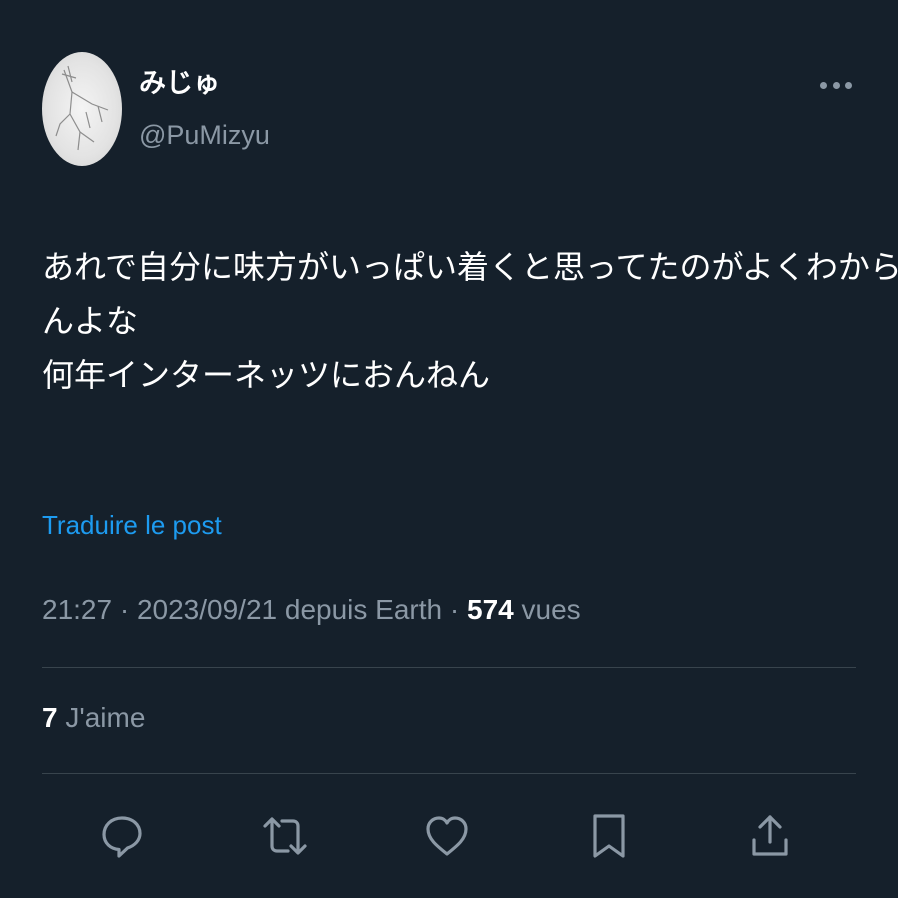  Describe the element at coordinates (470, 267) in the screenshot. I see `tweet-text-line: あれで自分に味方がいっぱい着くと思ってたのがよくわから` at that location.